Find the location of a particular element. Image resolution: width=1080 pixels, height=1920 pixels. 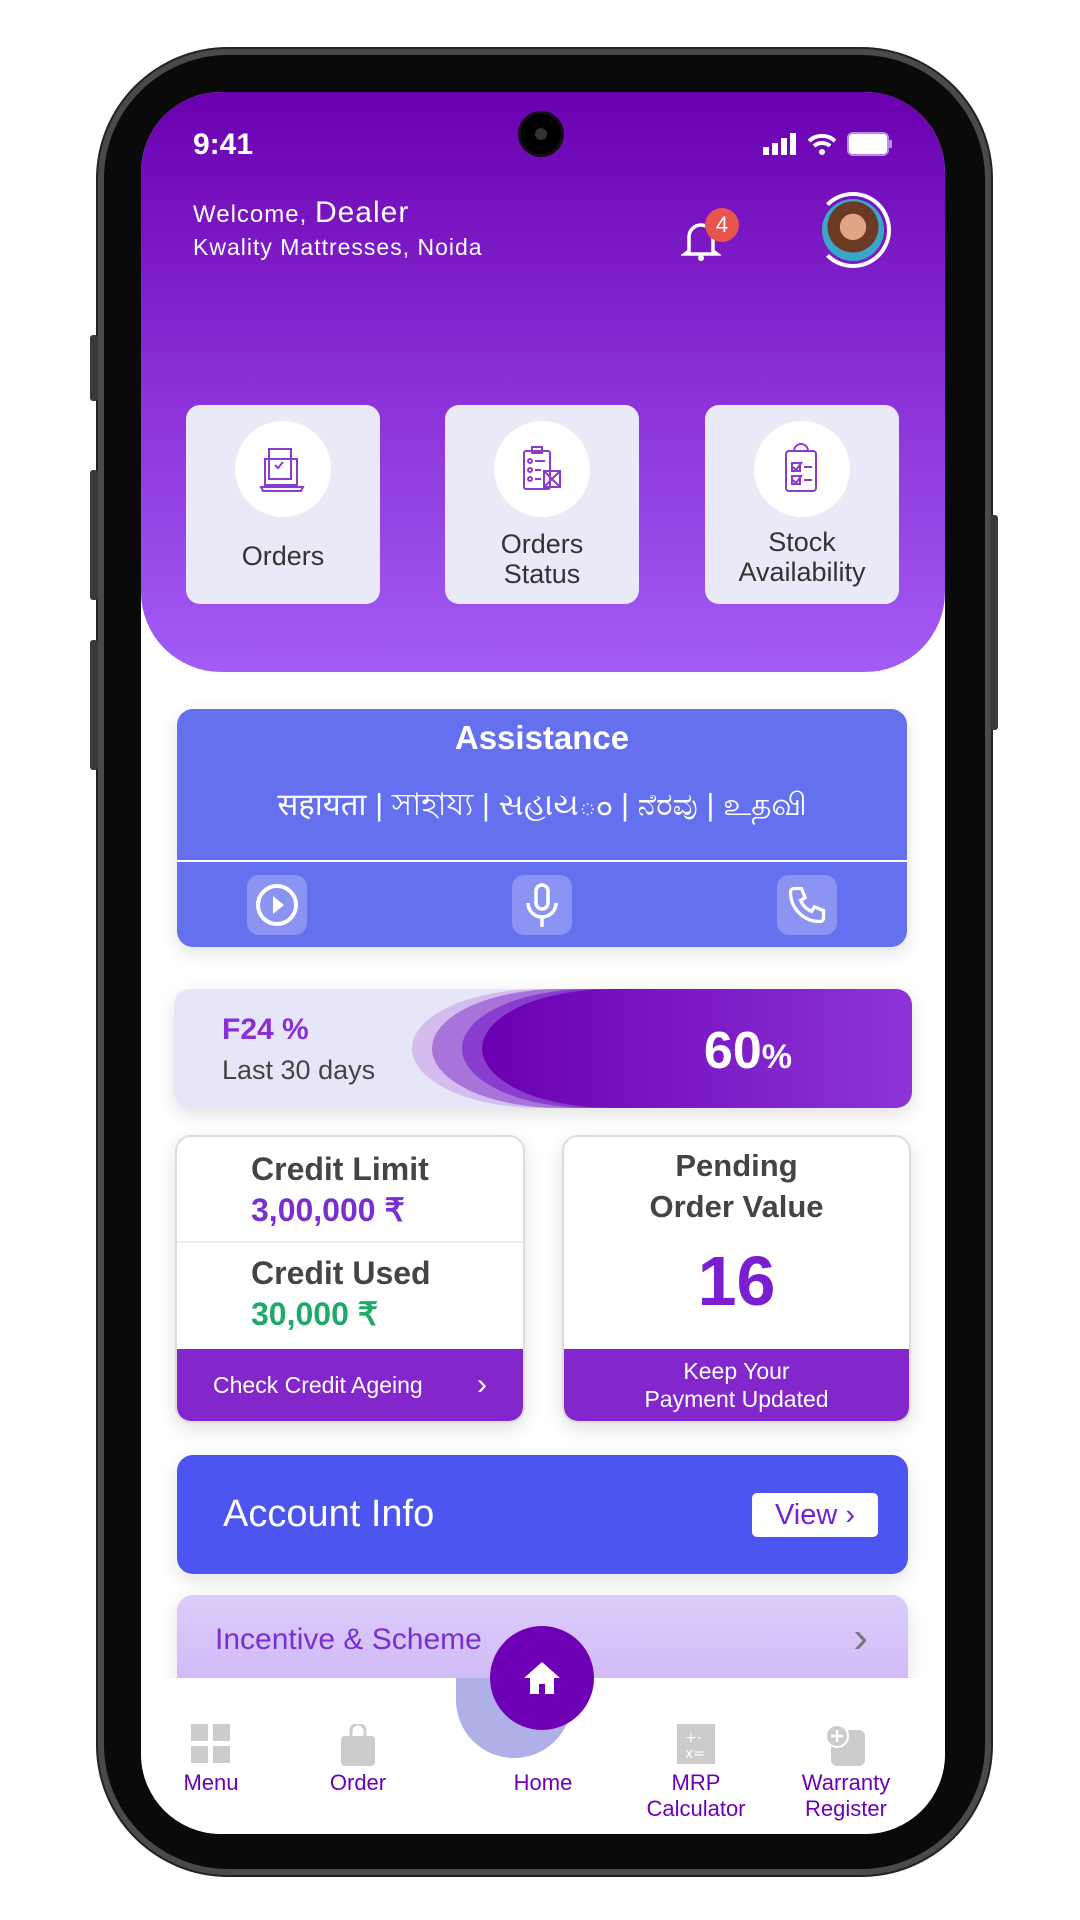

tile-orders-status: Orders Status is located at coordinates (542, 504).